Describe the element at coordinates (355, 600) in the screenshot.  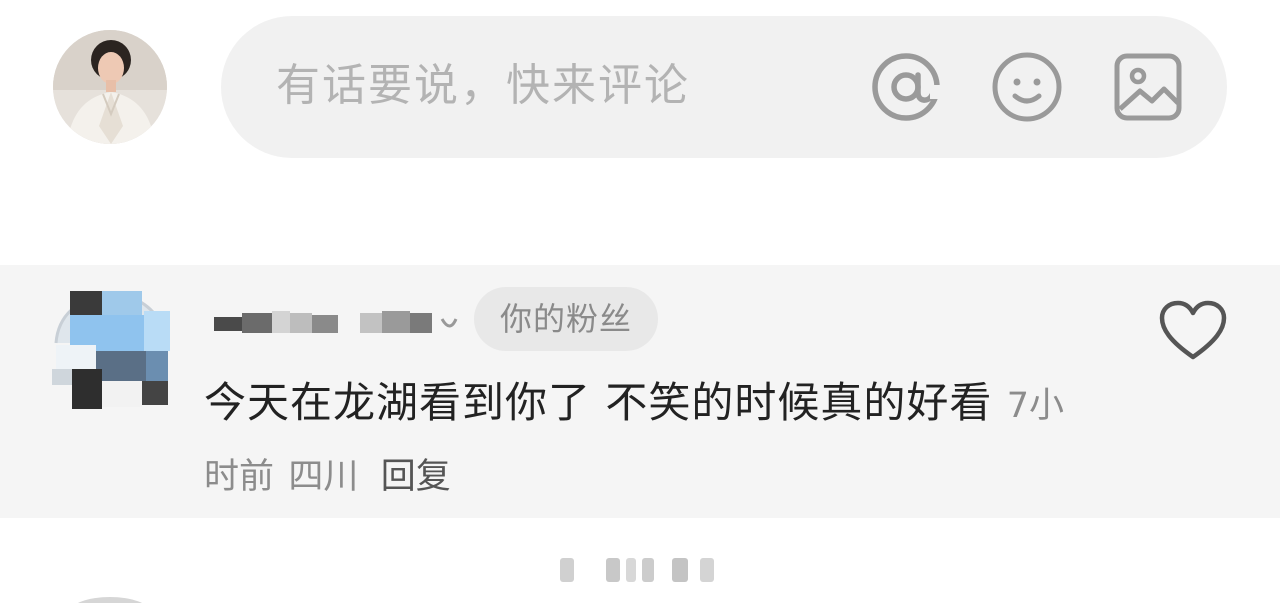
I see `next-commenter-name-mosaic` at that location.